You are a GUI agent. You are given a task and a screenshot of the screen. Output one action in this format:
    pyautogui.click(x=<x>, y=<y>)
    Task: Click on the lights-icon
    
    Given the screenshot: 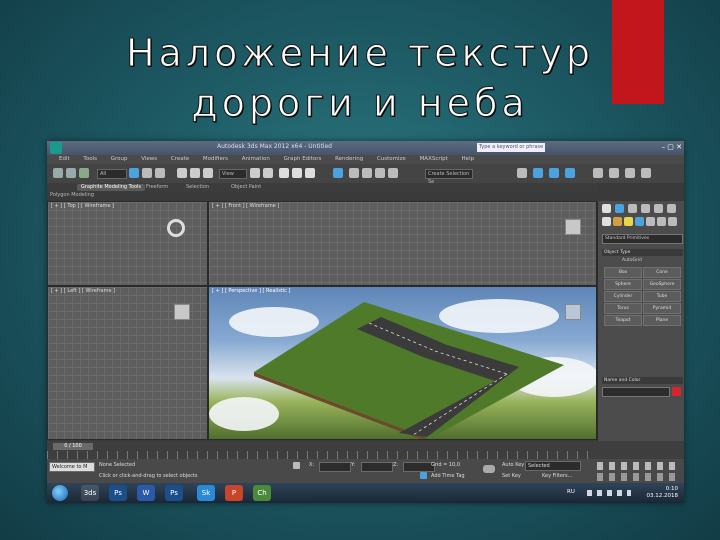 What is the action you would take?
    pyautogui.click(x=628, y=221)
    